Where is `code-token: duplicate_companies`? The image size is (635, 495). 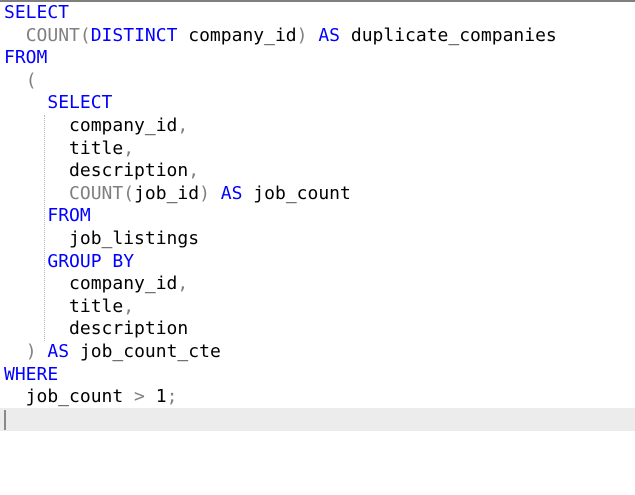 code-token: duplicate_companies is located at coordinates (448, 35).